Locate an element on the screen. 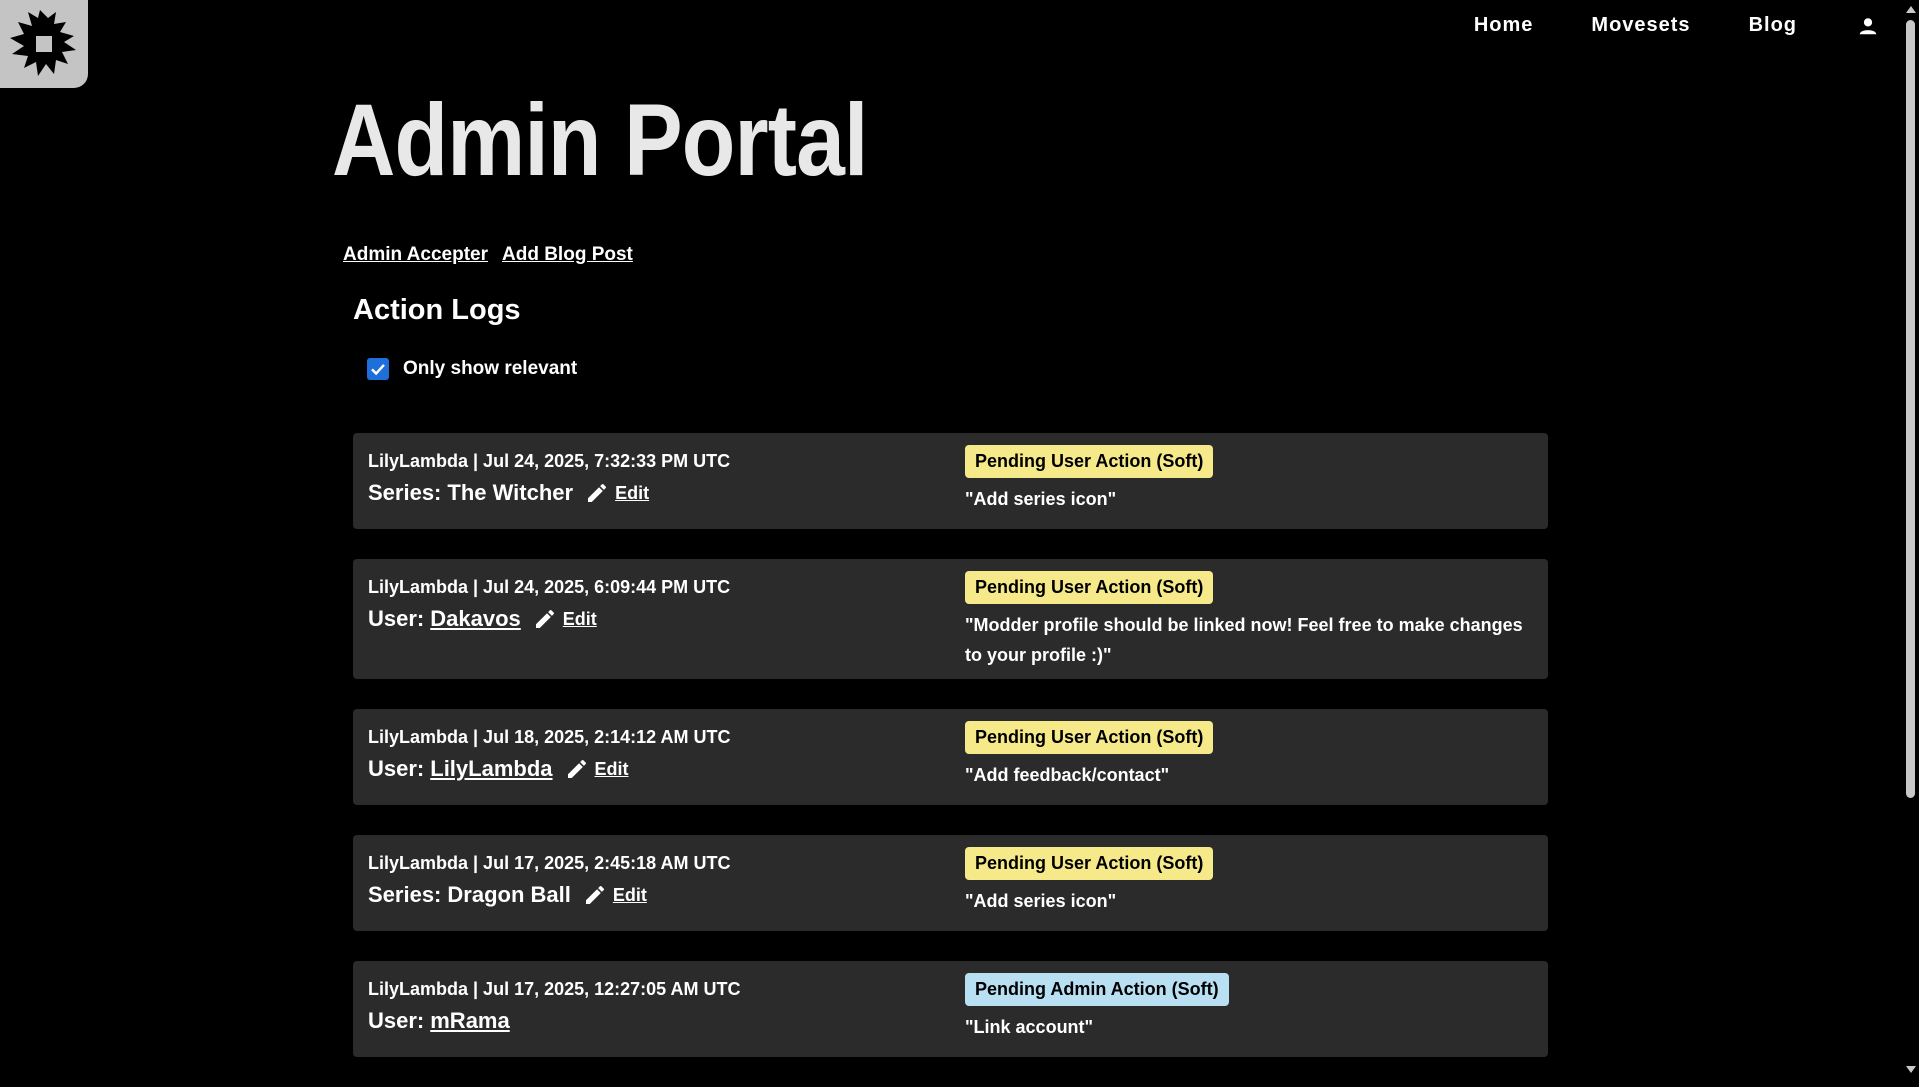 The height and width of the screenshot is (1087, 1919). nav-blog: Blog is located at coordinates (1773, 25).